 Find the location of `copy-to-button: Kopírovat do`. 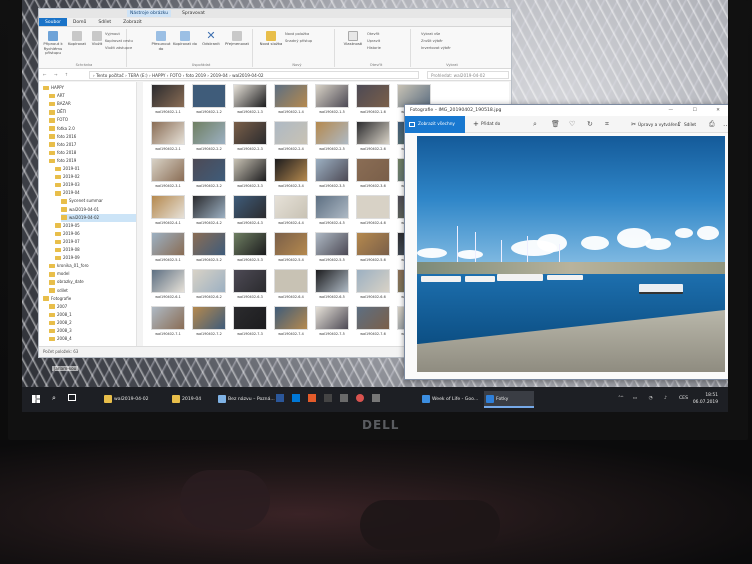

copy-to-button: Kopírovat do is located at coordinates (185, 39).